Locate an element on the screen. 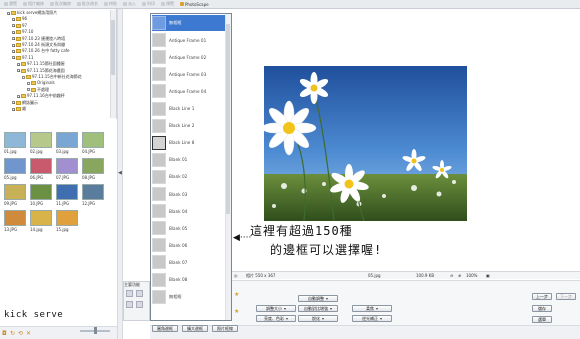 This screenshot has height=339, width=580. photo-frame-line-button: 照片框線 is located at coordinates (225, 328).